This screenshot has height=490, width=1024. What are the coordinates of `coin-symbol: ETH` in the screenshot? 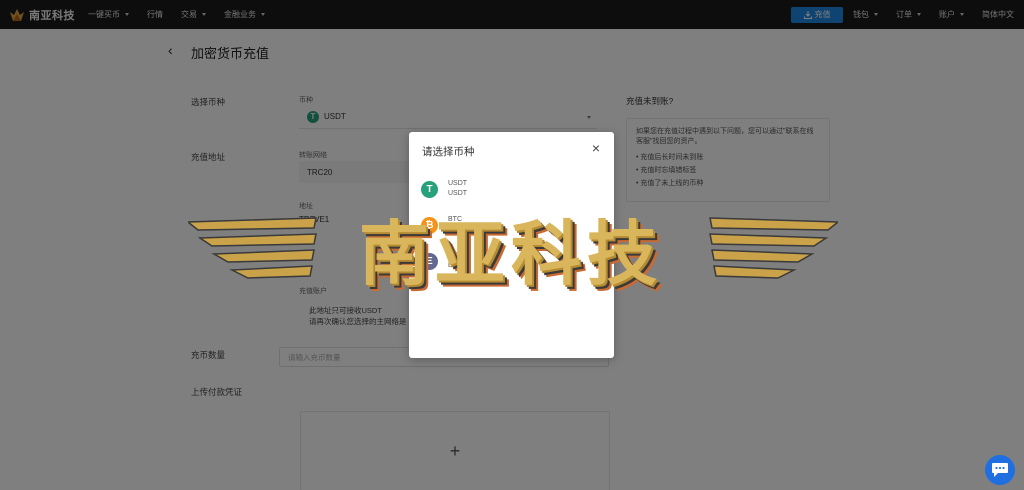 It's located at (455, 255).